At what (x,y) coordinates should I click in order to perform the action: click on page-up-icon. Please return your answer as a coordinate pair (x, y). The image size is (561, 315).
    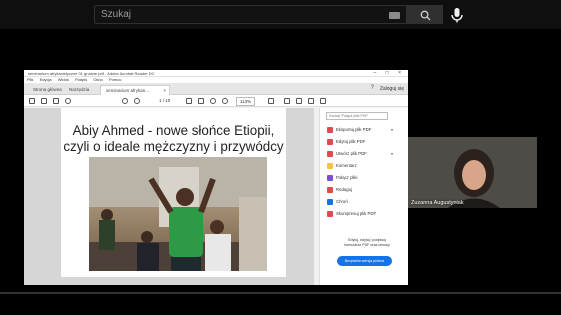
    Looking at the image, I should click on (125, 101).